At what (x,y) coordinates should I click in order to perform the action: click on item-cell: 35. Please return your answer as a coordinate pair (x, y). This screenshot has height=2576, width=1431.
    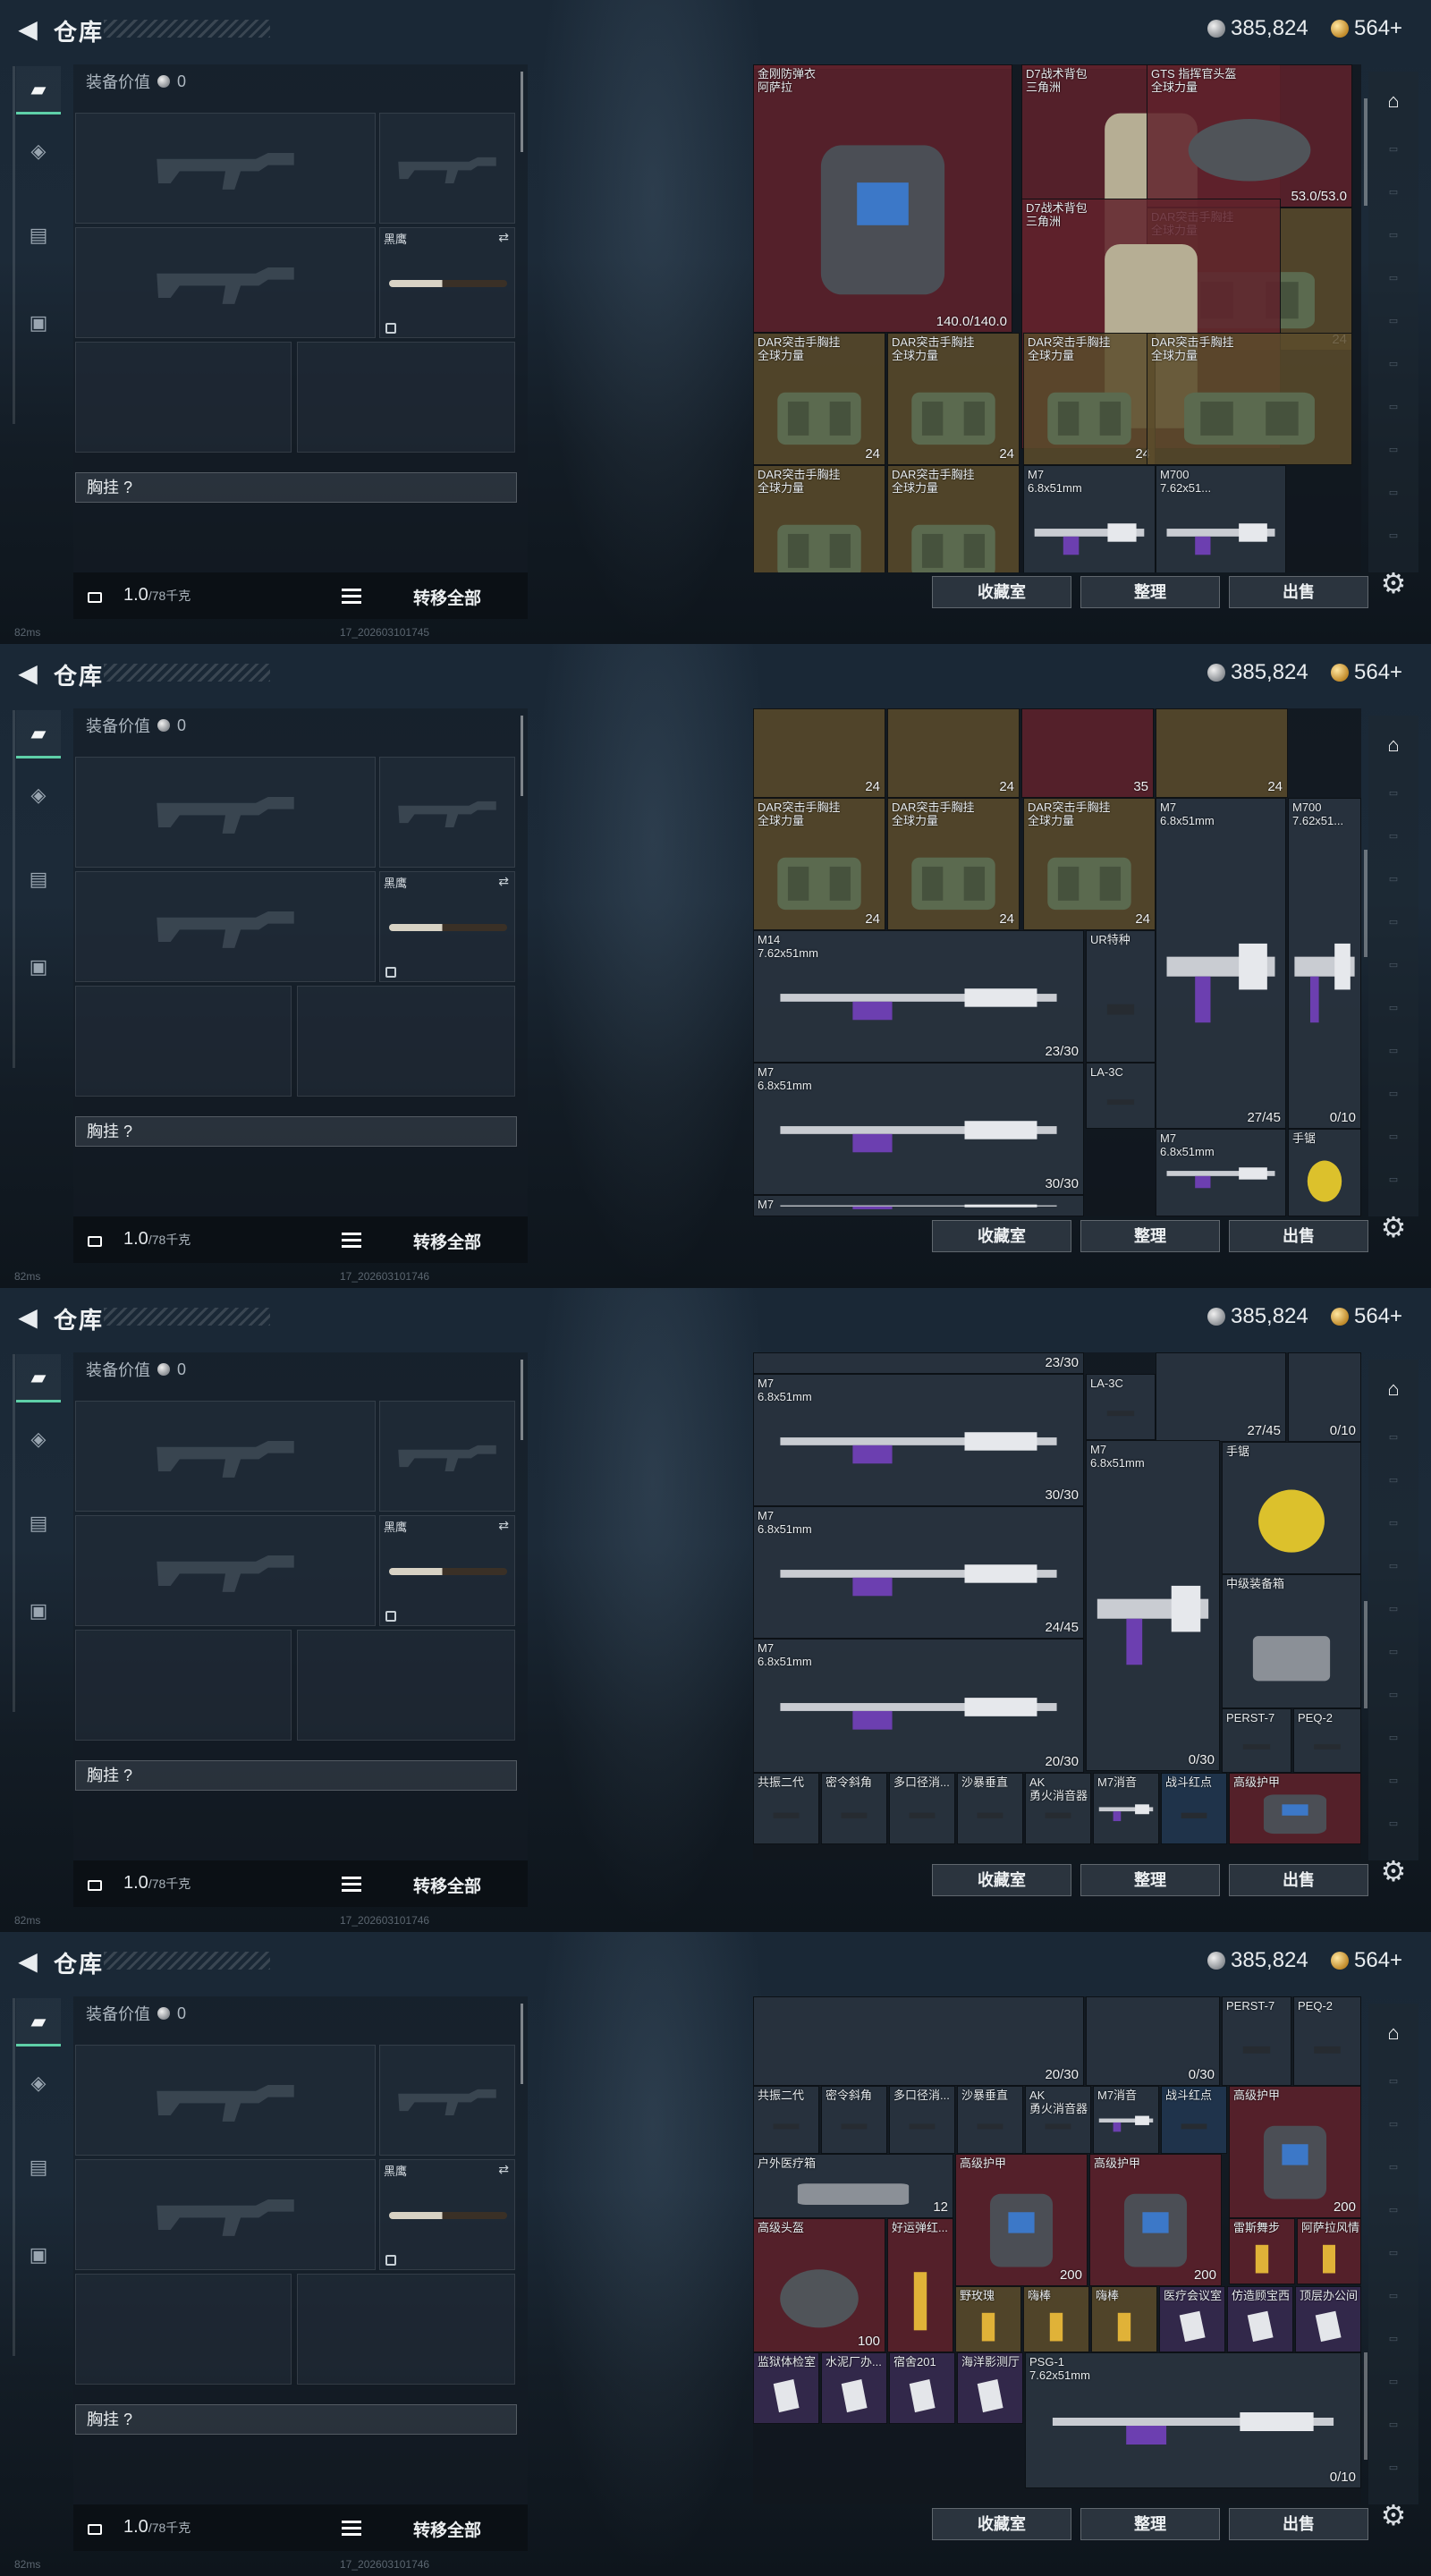
    Looking at the image, I should click on (1087, 753).